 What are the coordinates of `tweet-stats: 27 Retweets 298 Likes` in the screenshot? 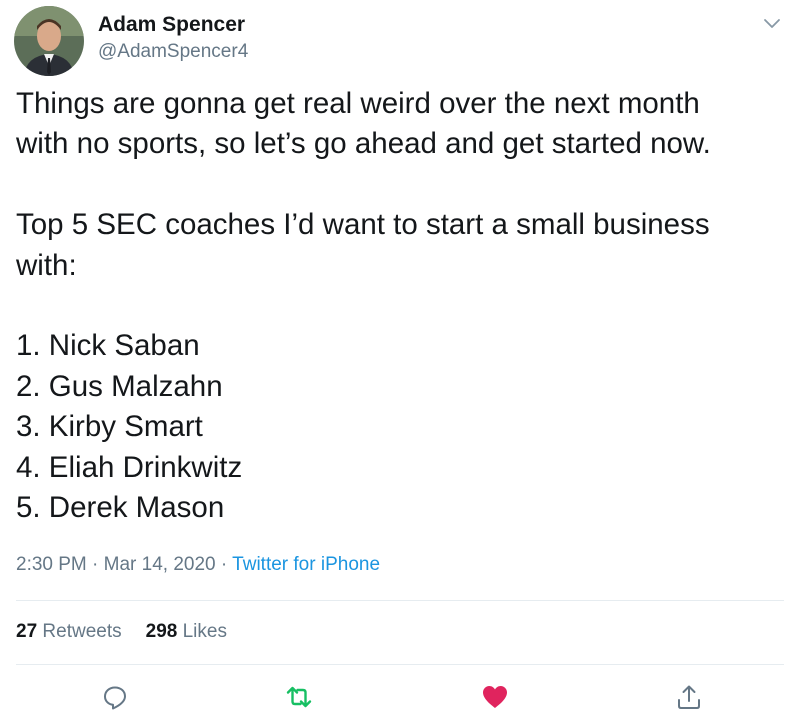 It's located at (121, 632).